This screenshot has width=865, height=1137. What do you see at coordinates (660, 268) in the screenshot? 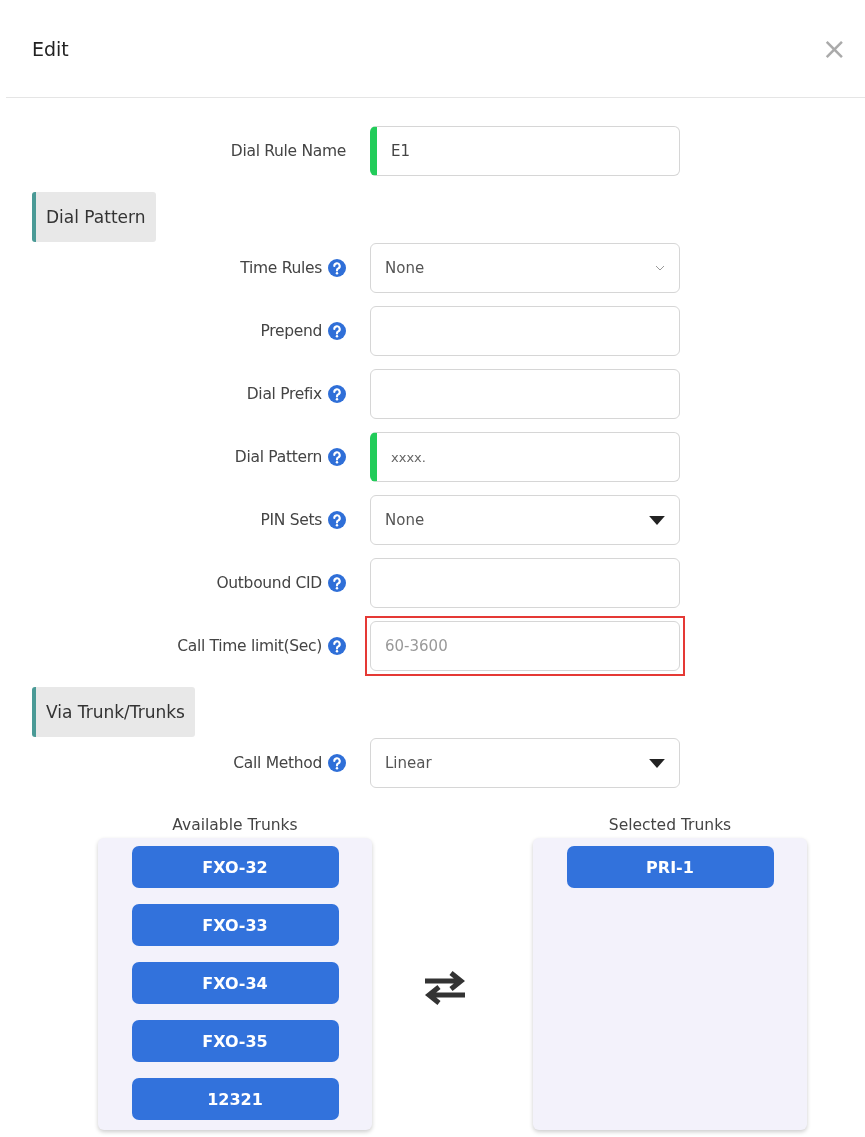
I see `chevron-icon` at bounding box center [660, 268].